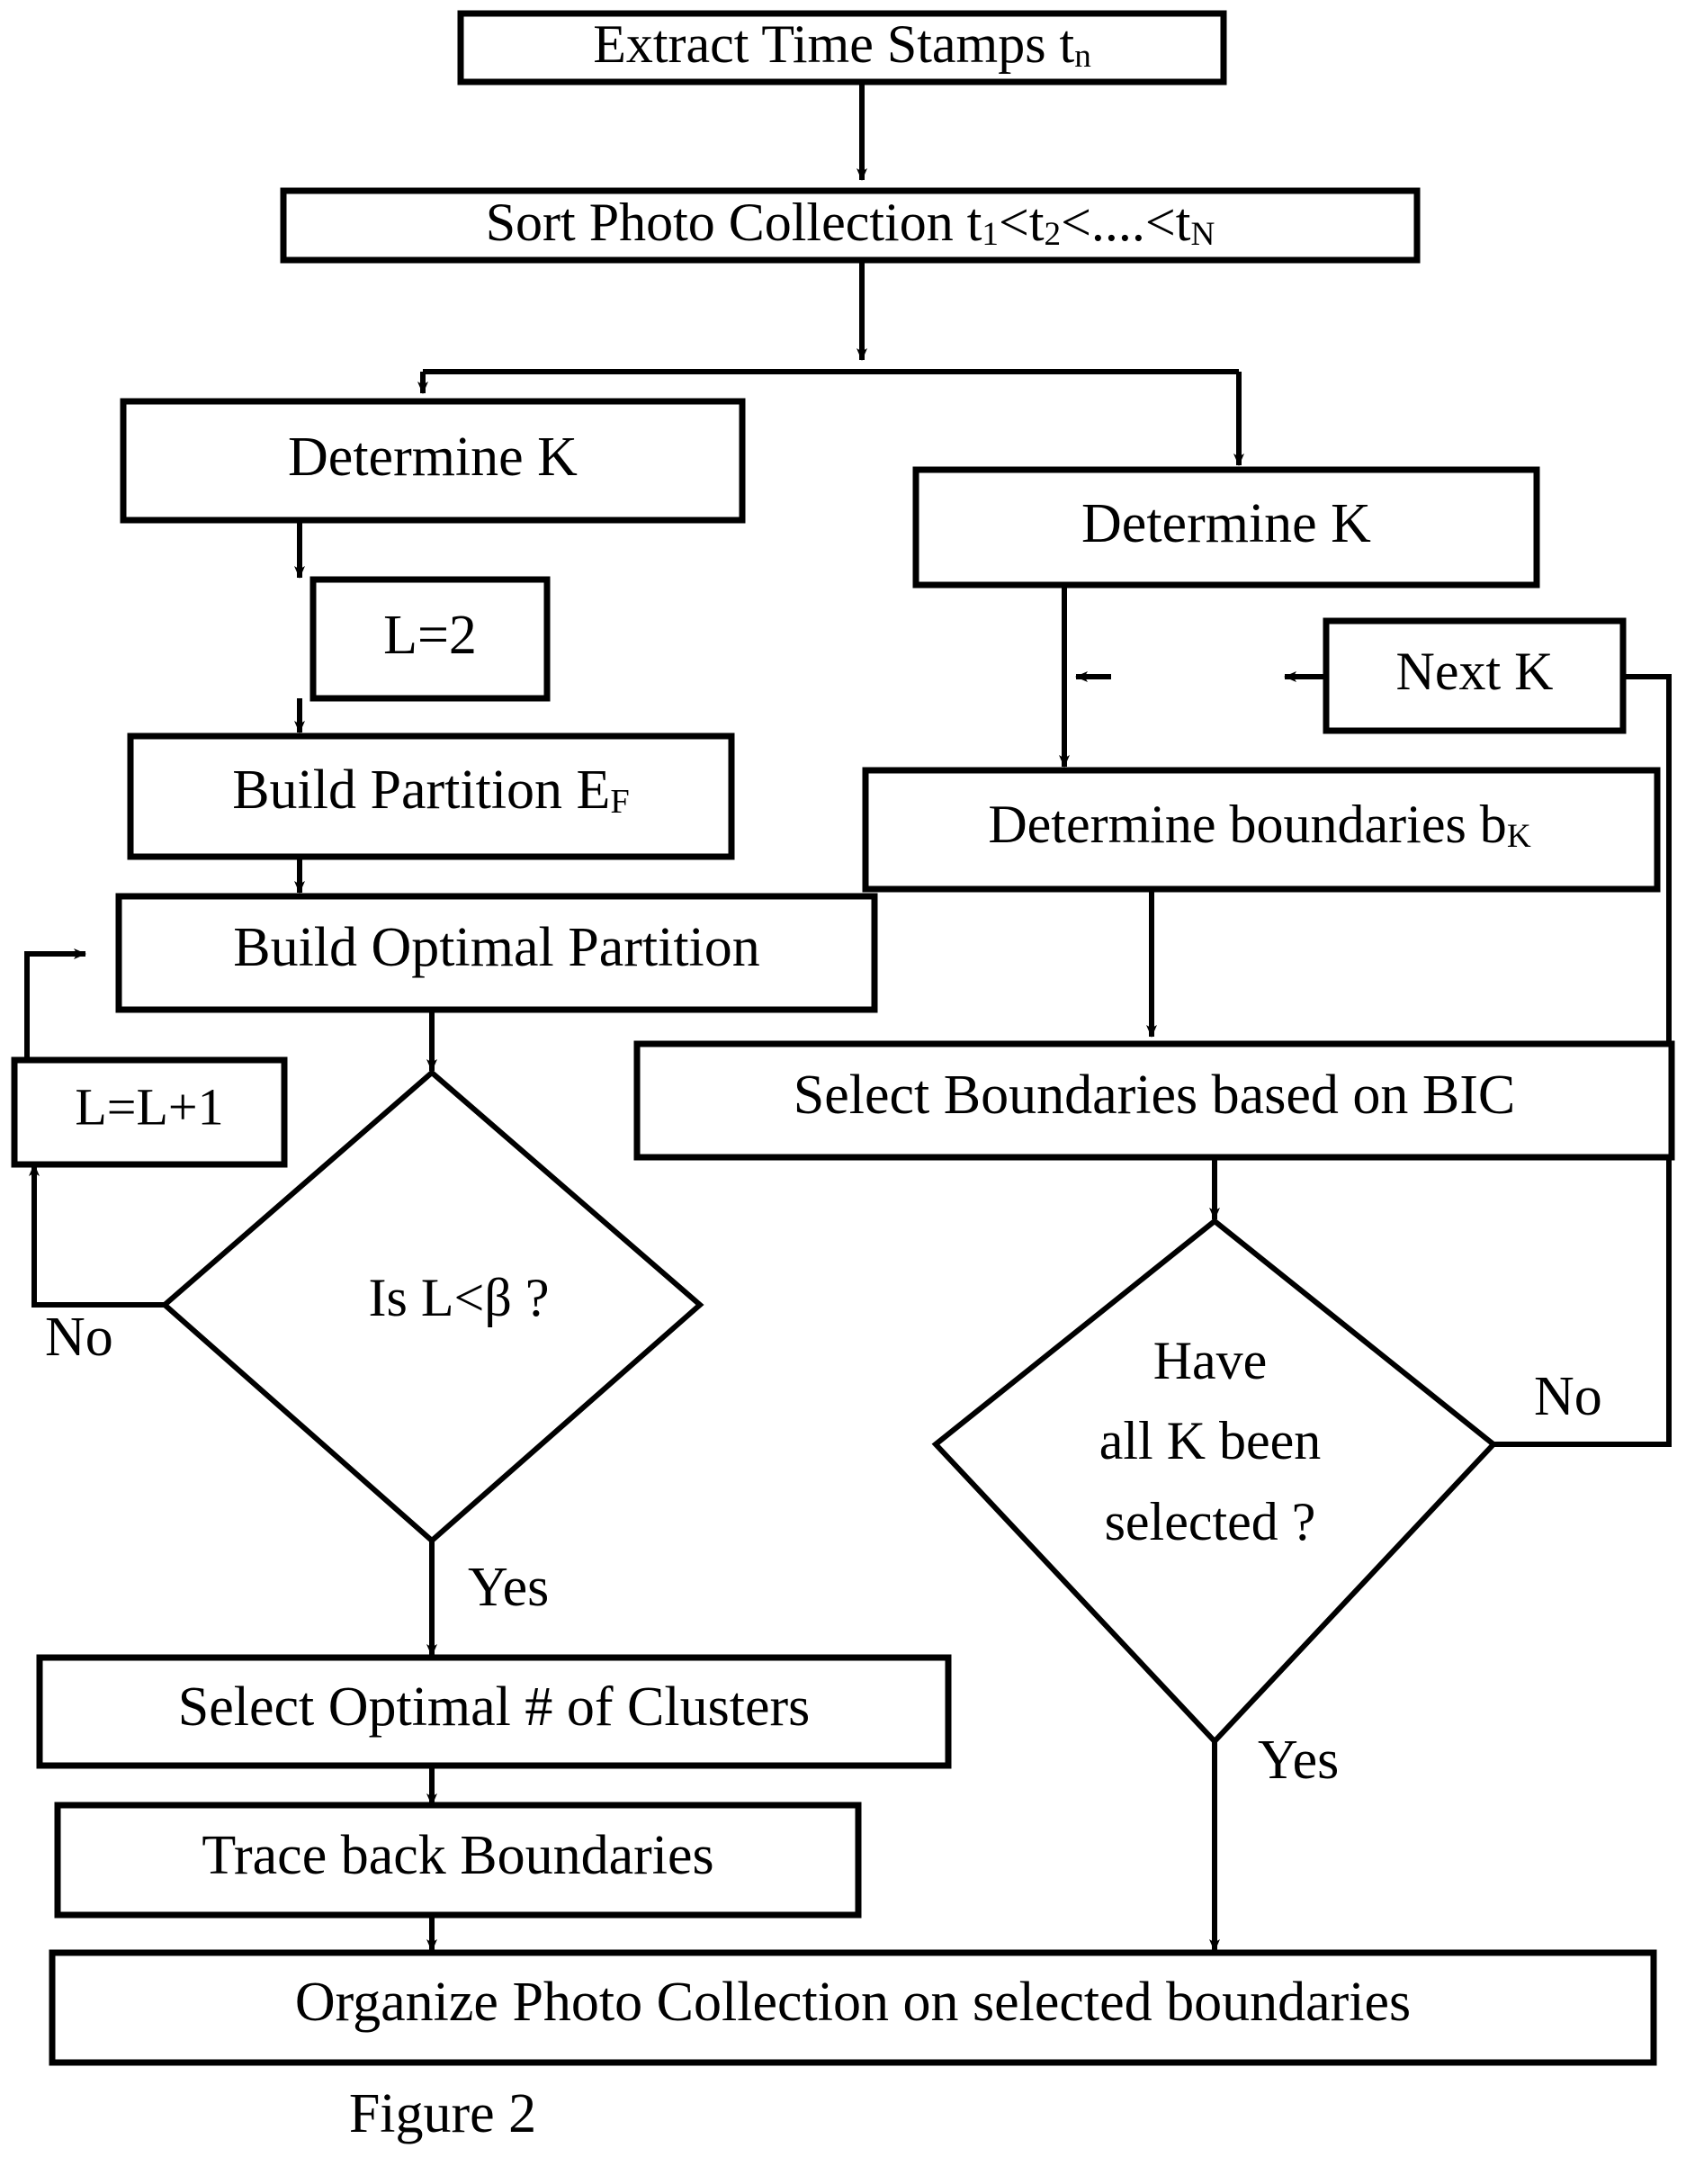 The height and width of the screenshot is (2184, 1704). What do you see at coordinates (842, 44) in the screenshot?
I see `label-extract-time-stamps: Extract Time Stamps tn` at bounding box center [842, 44].